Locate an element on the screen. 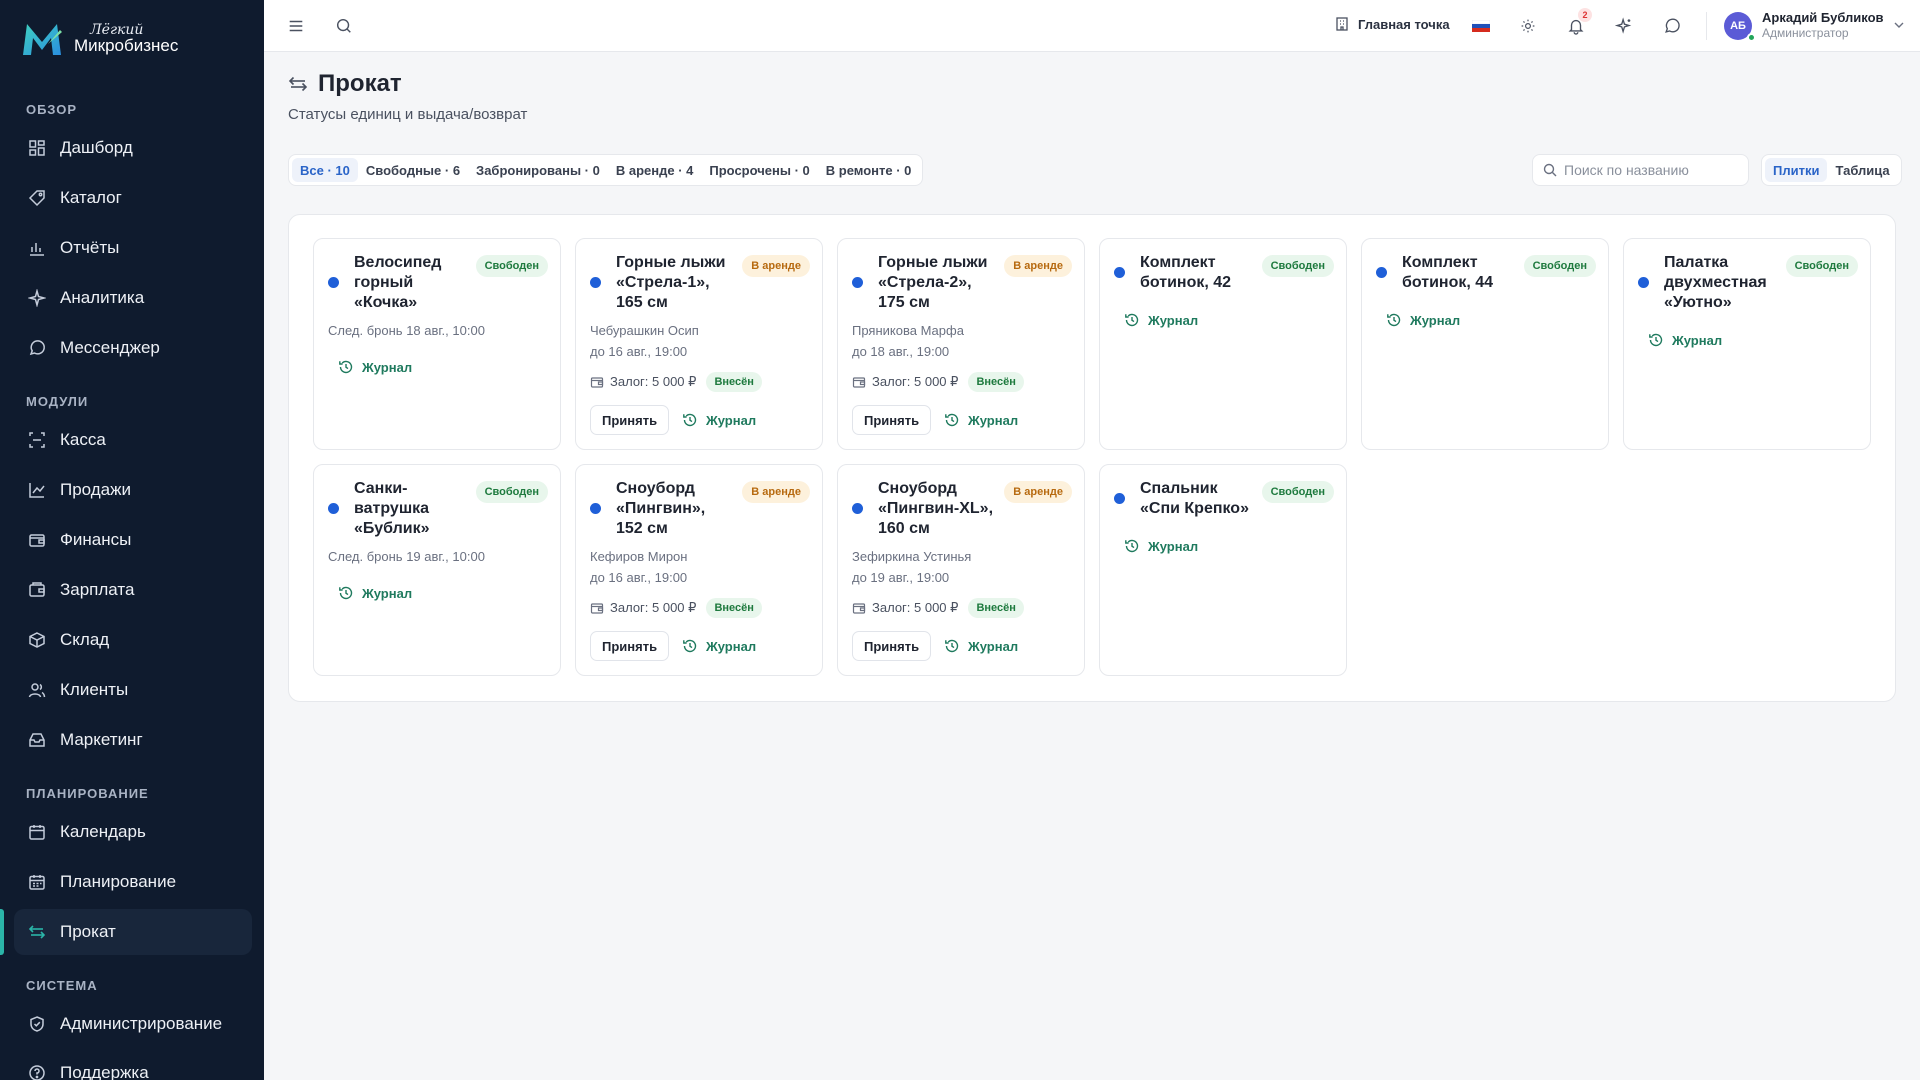 Image resolution: width=1920 pixels, height=1080 pixels. planning-icon is located at coordinates (37, 882).